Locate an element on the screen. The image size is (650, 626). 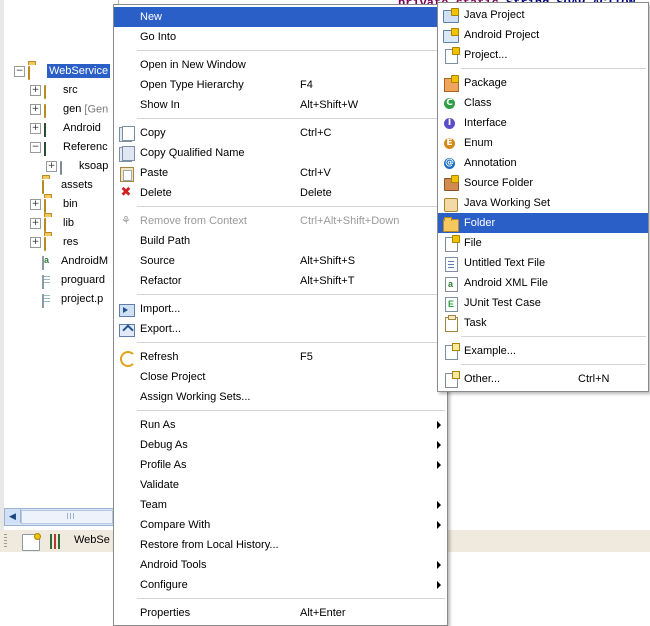
android-project-icon is located at coordinates (450, 35).